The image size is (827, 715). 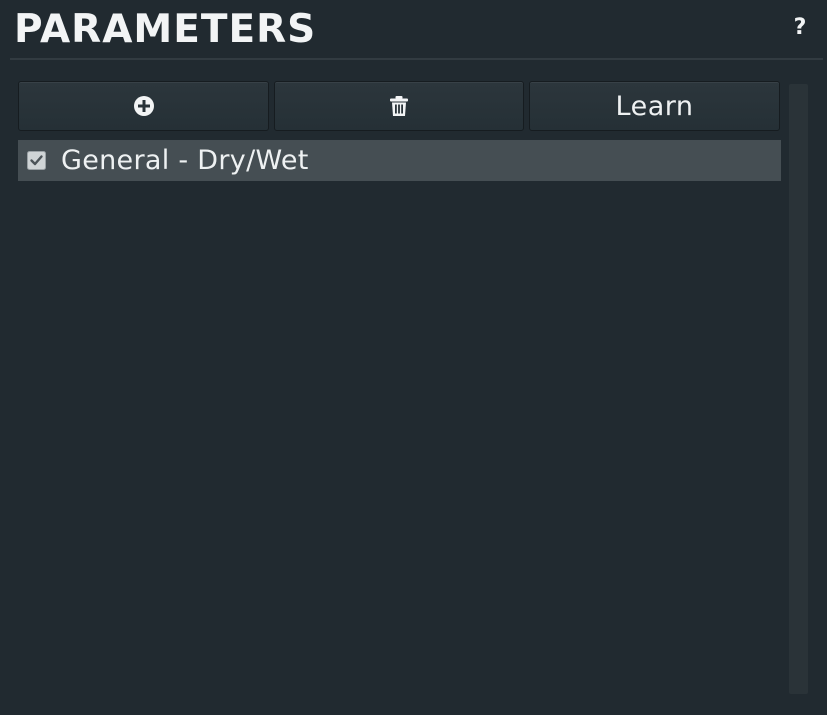 What do you see at coordinates (36, 160) in the screenshot?
I see `checkbox-checked-icon` at bounding box center [36, 160].